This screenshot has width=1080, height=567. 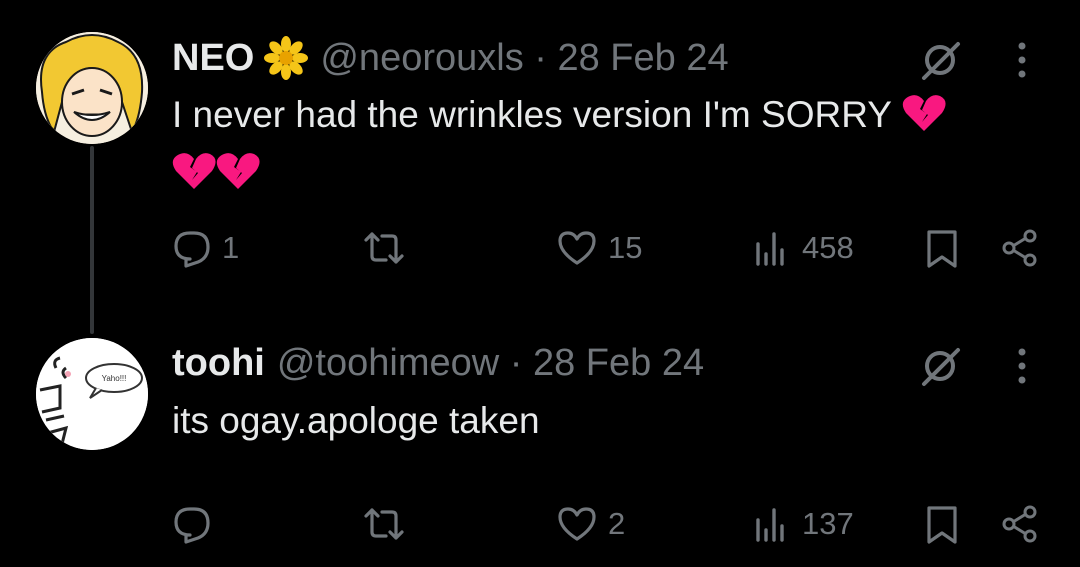 What do you see at coordinates (231, 247) in the screenshot?
I see `reply-count: 1` at bounding box center [231, 247].